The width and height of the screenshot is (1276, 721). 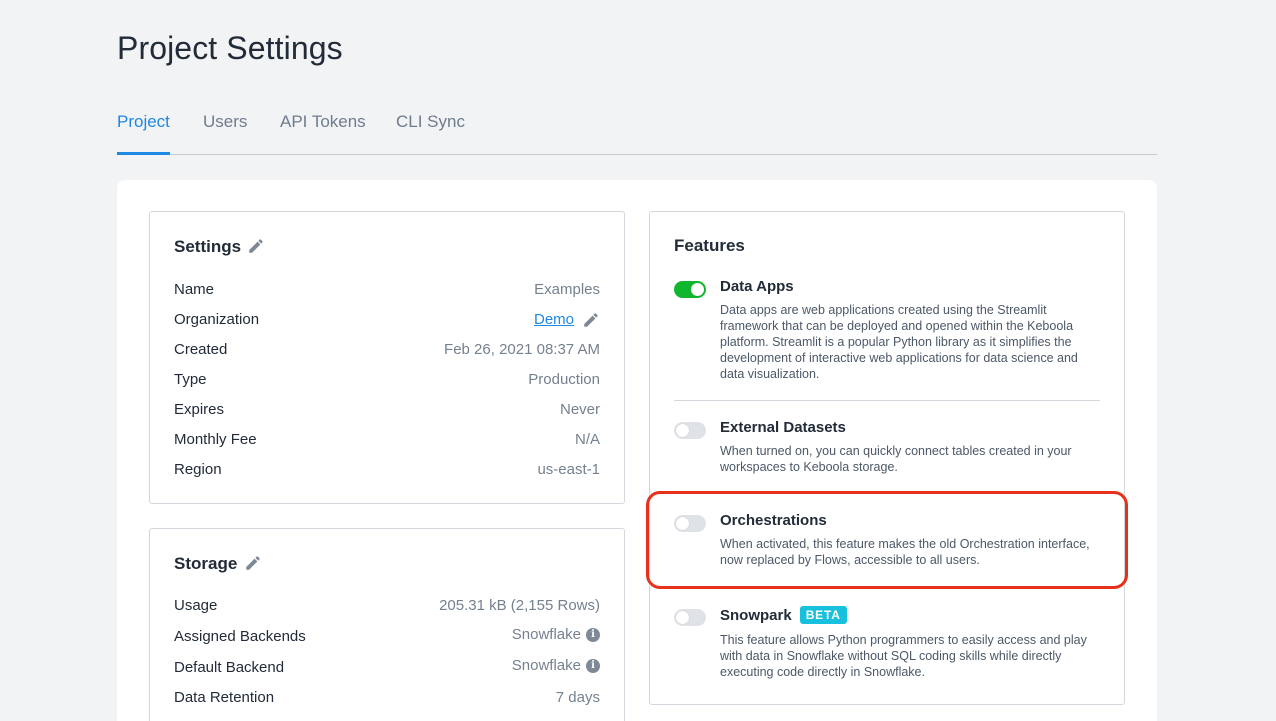 I want to click on type-label: Type, so click(x=190, y=379).